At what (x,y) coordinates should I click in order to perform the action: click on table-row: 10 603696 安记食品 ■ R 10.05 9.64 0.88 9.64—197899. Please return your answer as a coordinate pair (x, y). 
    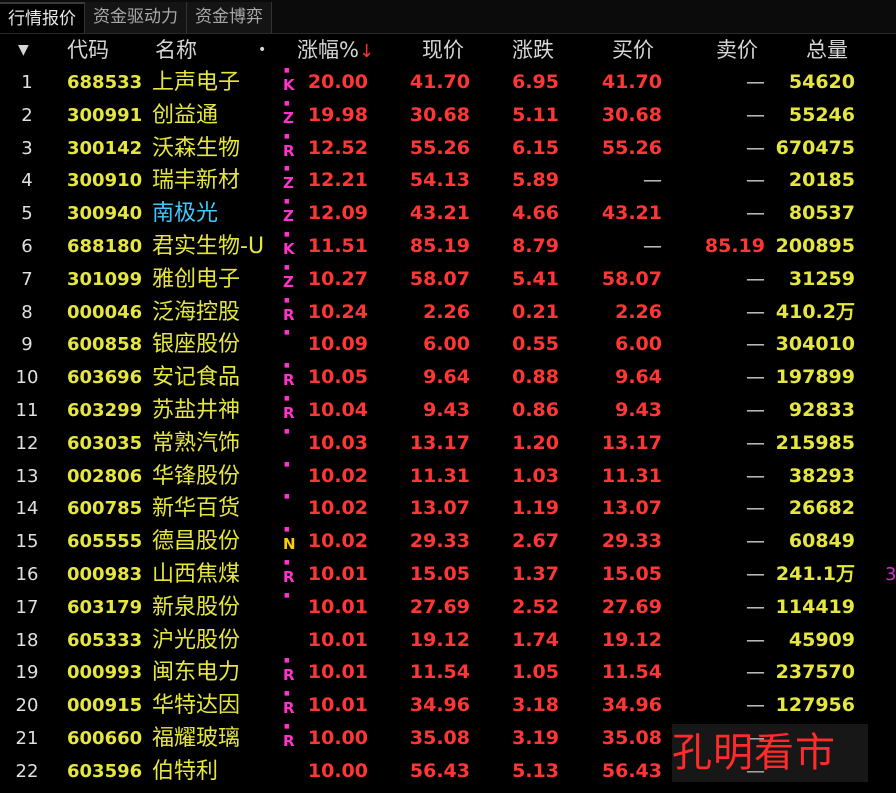
    Looking at the image, I should click on (448, 377).